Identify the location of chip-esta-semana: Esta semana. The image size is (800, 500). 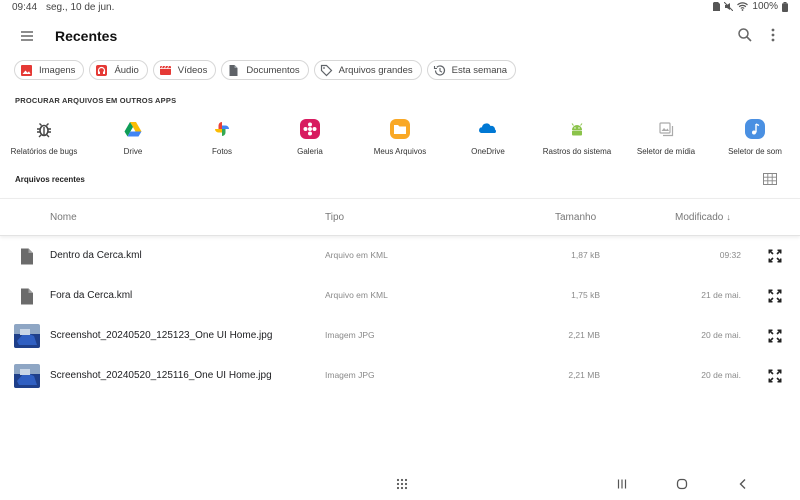
(471, 70).